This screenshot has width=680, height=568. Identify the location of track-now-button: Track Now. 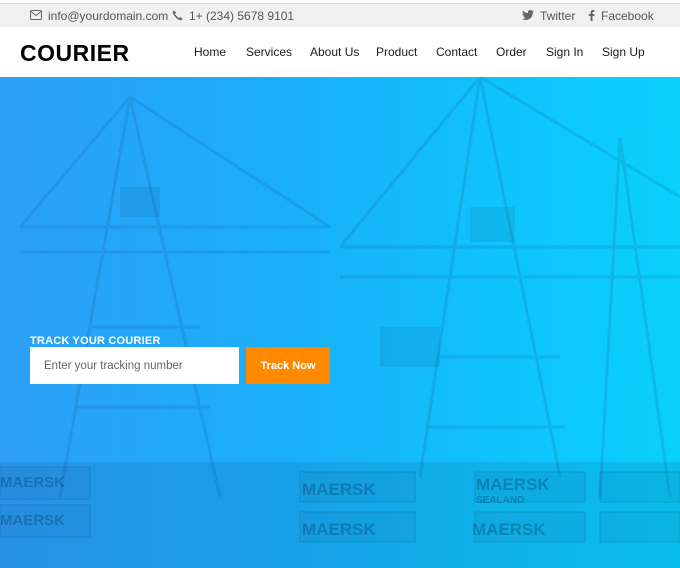
(288, 365).